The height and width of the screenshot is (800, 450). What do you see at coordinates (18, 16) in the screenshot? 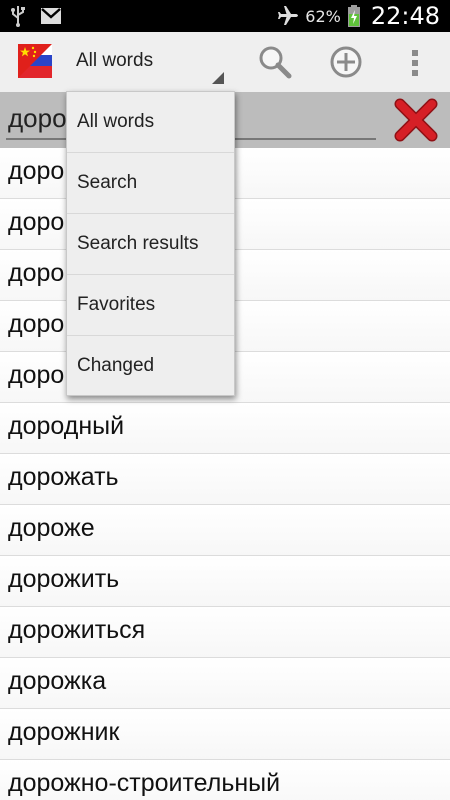
I see `usb-icon` at bounding box center [18, 16].